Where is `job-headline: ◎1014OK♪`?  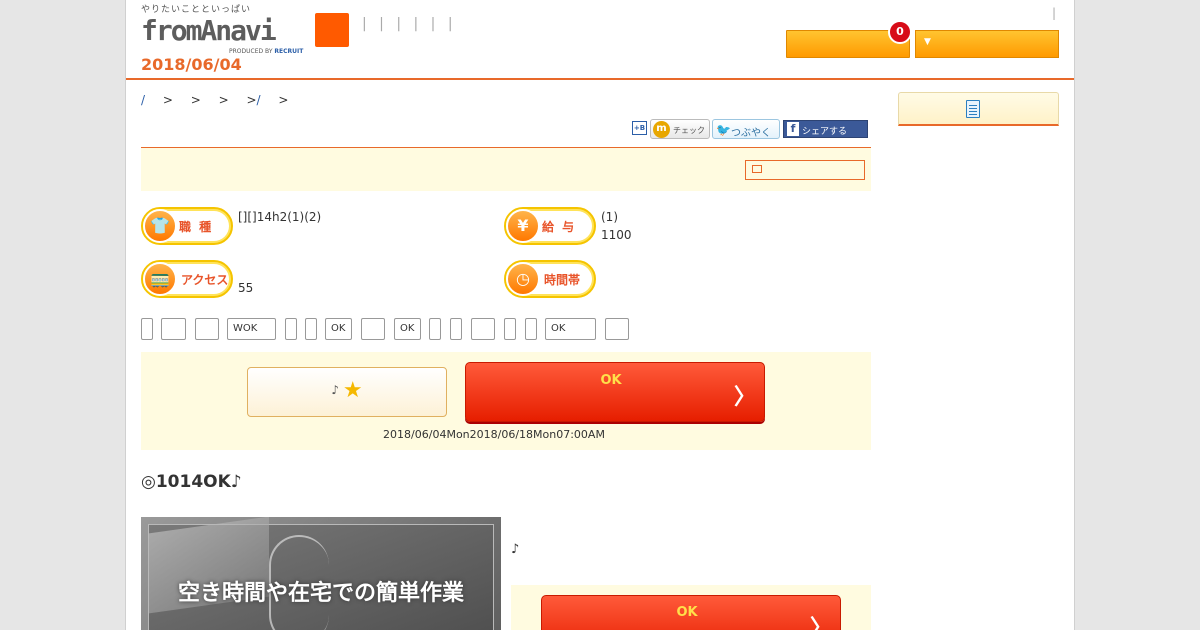 job-headline: ◎1014OK♪ is located at coordinates (191, 482).